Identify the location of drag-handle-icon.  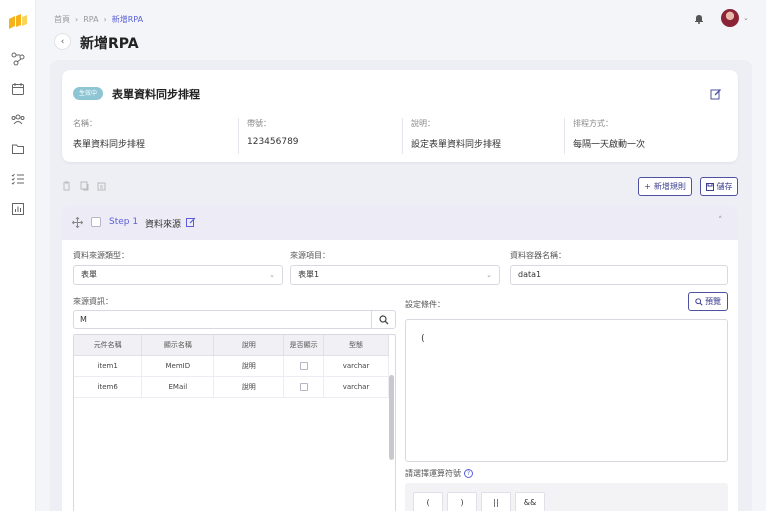
(77, 222).